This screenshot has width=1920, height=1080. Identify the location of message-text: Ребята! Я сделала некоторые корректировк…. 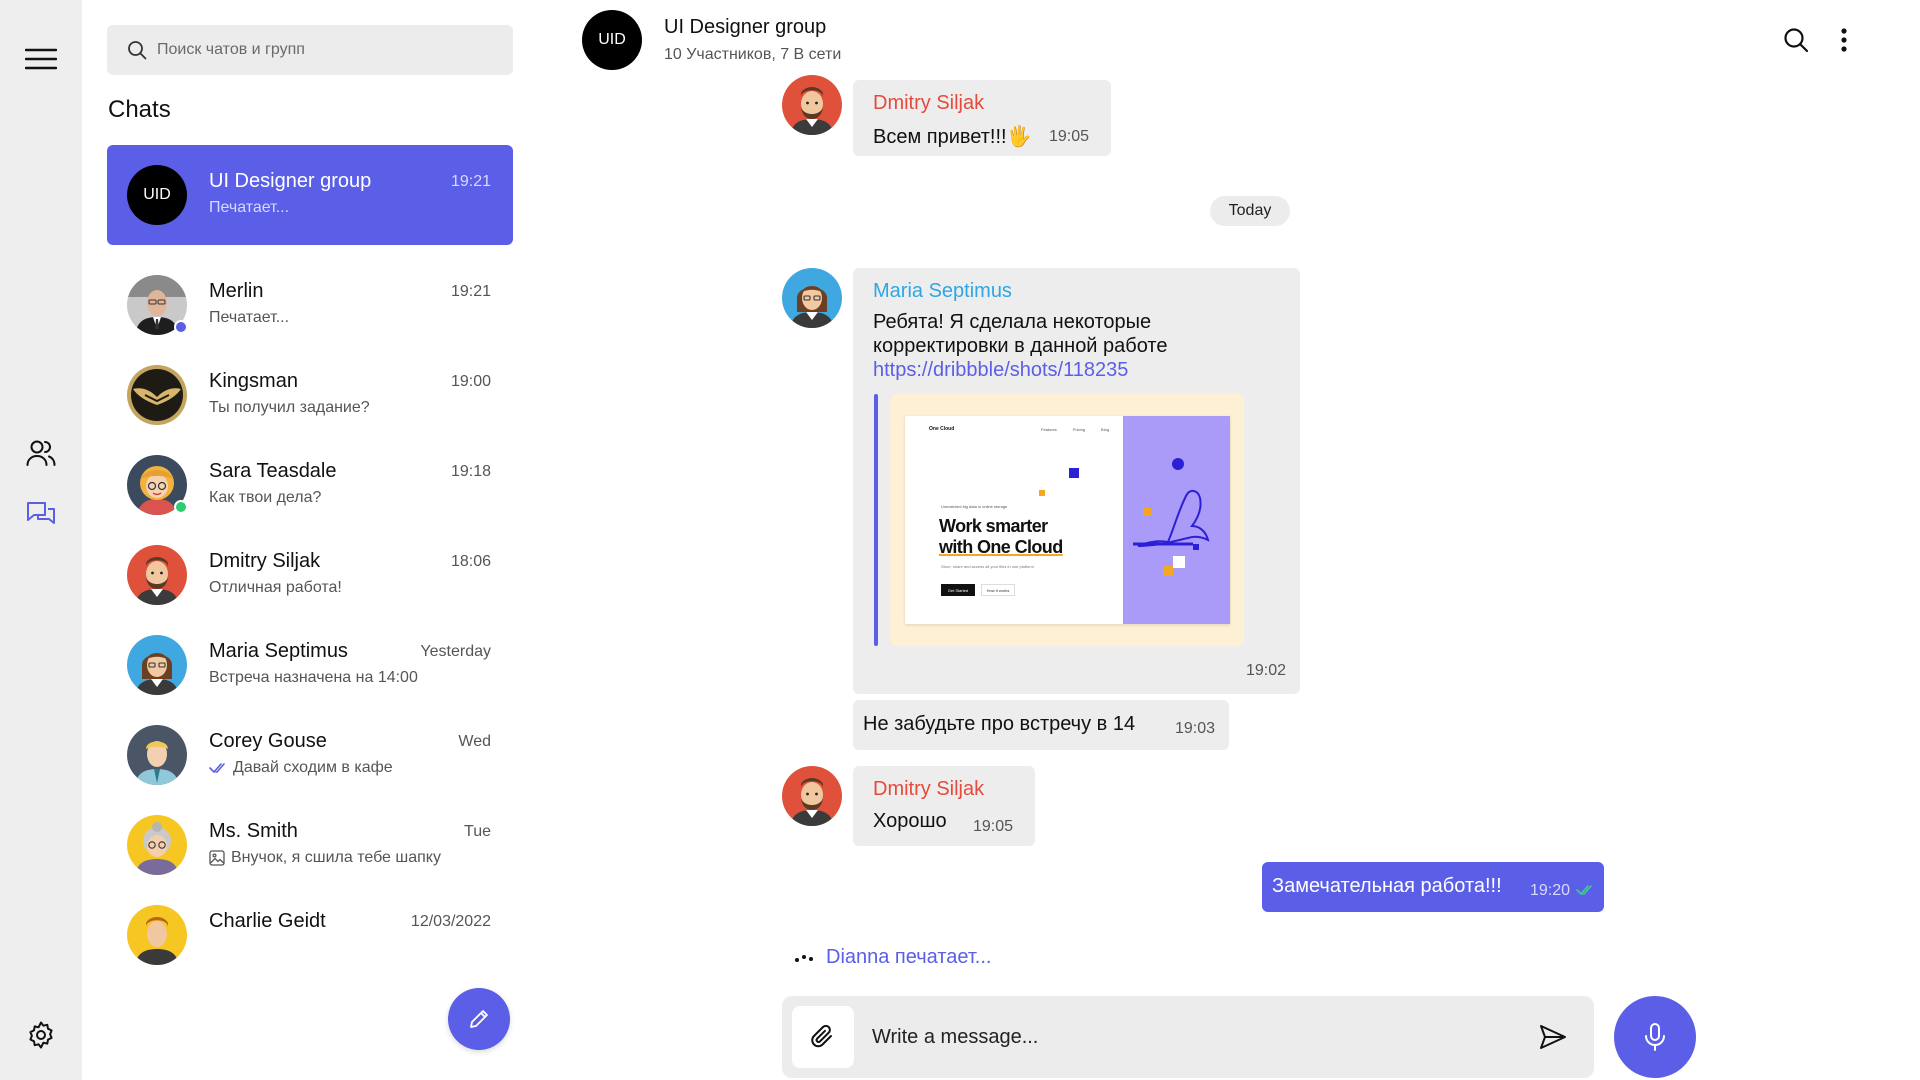
(1020, 346).